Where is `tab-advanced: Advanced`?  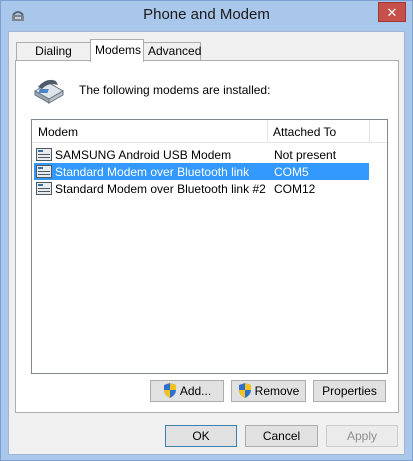 tab-advanced: Advanced is located at coordinates (172, 51).